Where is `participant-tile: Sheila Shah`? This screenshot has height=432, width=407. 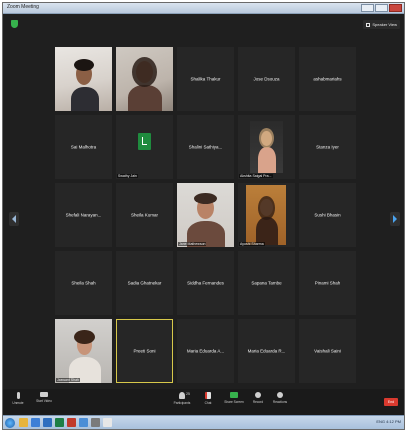
participant-tile: Sheila Shah is located at coordinates (83, 283).